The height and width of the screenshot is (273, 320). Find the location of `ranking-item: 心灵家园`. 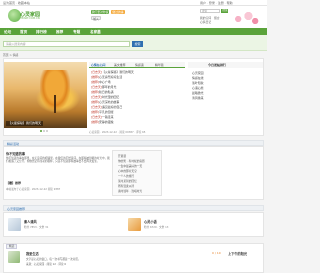

ranking-item: 心灵家园 is located at coordinates (198, 73).